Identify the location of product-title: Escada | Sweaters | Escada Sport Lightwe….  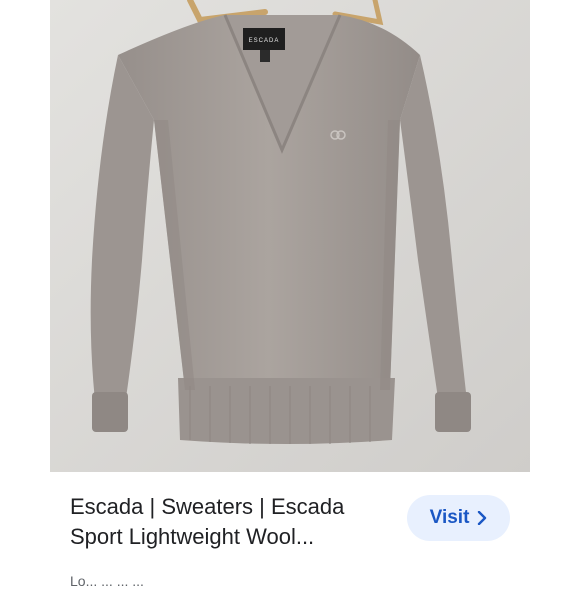
(225, 522).